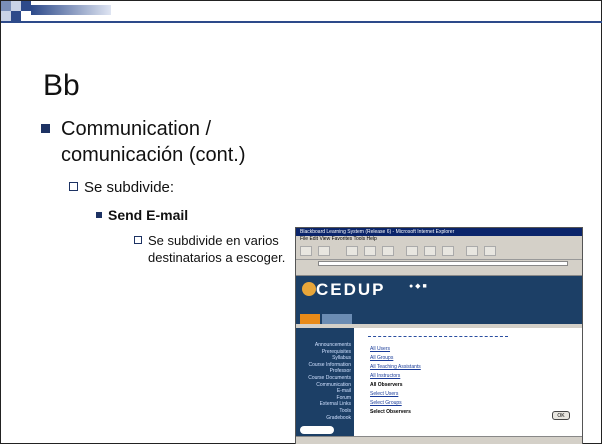 Image resolution: width=602 pixels, height=444 pixels. What do you see at coordinates (380, 349) in the screenshot?
I see `recipient-link: All Users` at bounding box center [380, 349].